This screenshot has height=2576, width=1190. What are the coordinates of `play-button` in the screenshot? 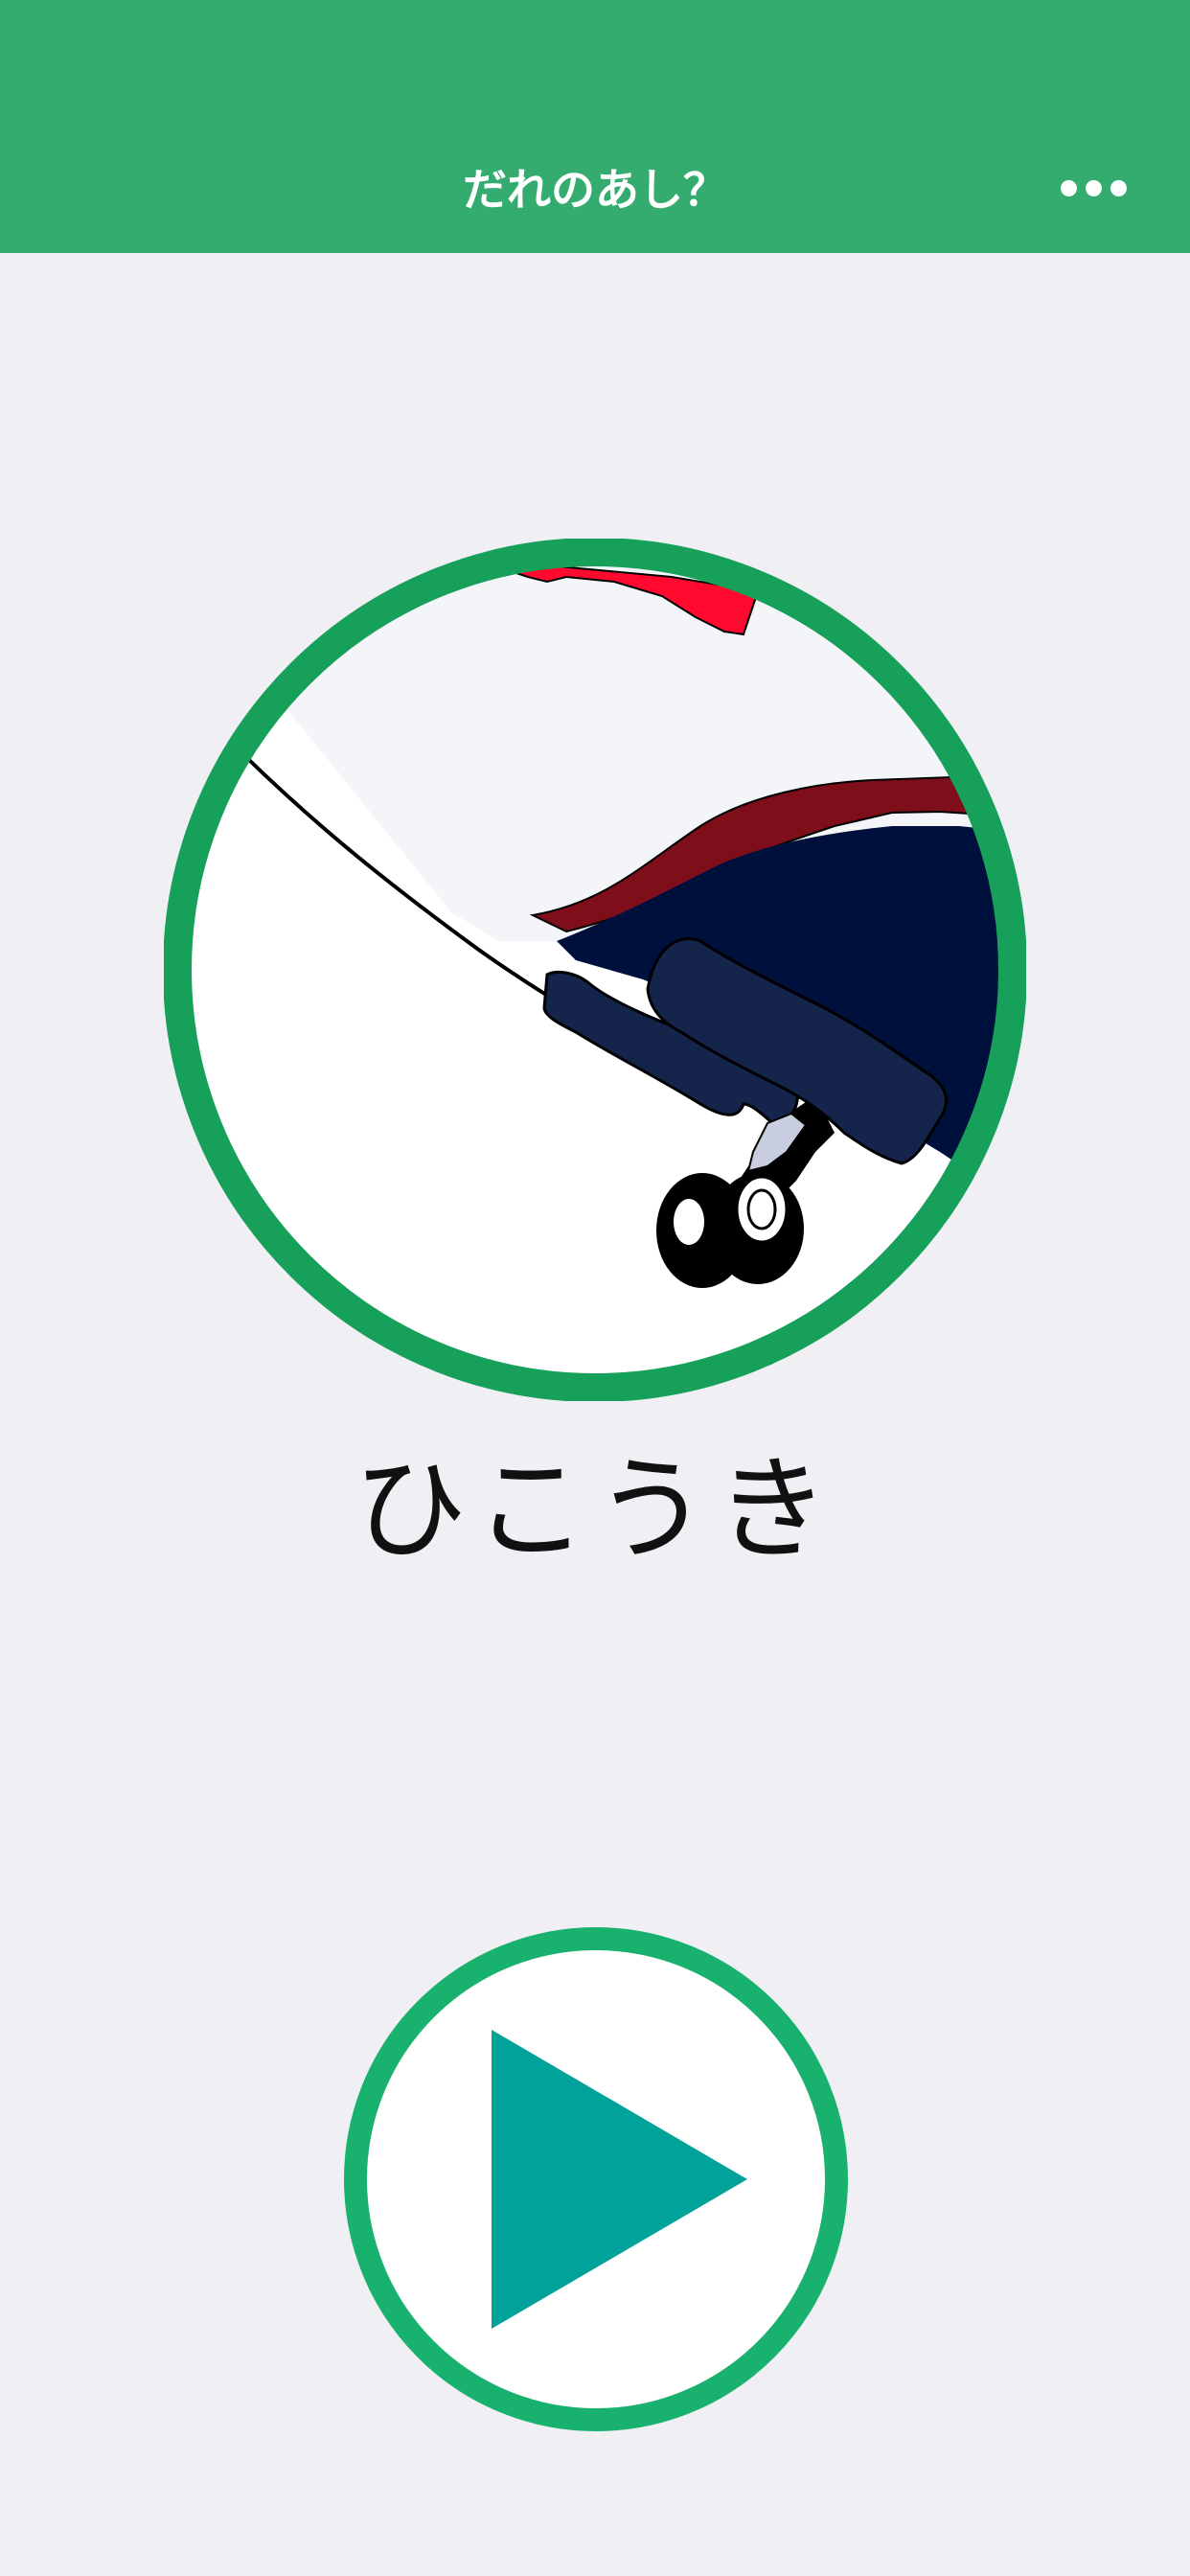 It's located at (596, 2179).